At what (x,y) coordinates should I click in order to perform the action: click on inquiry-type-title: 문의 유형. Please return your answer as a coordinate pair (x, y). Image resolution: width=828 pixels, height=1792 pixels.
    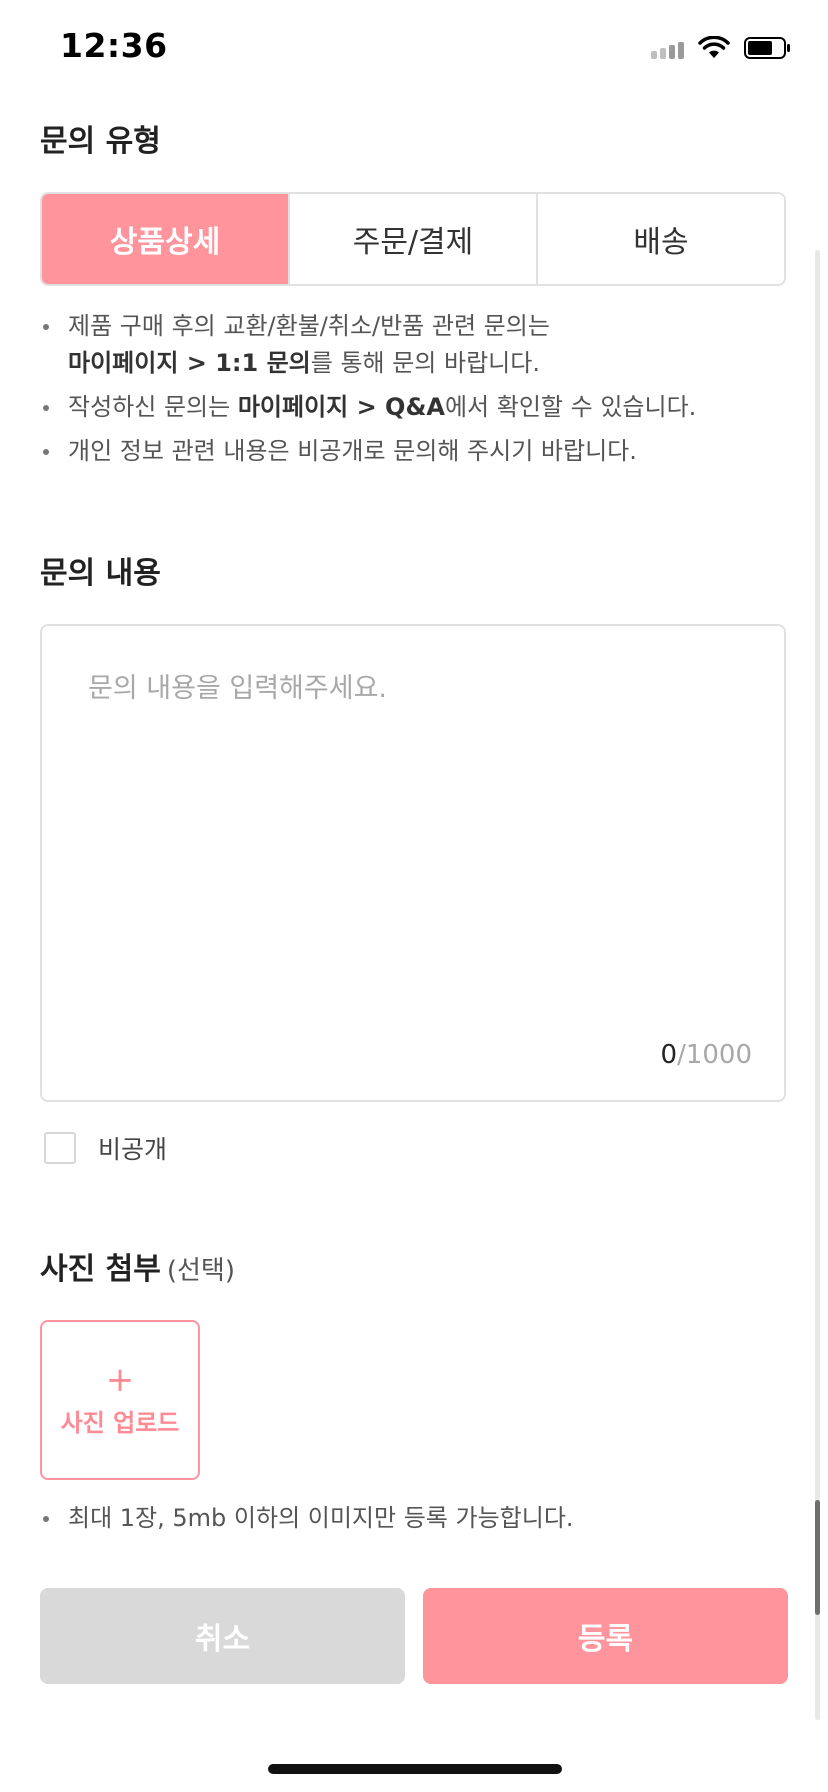
    Looking at the image, I should click on (100, 141).